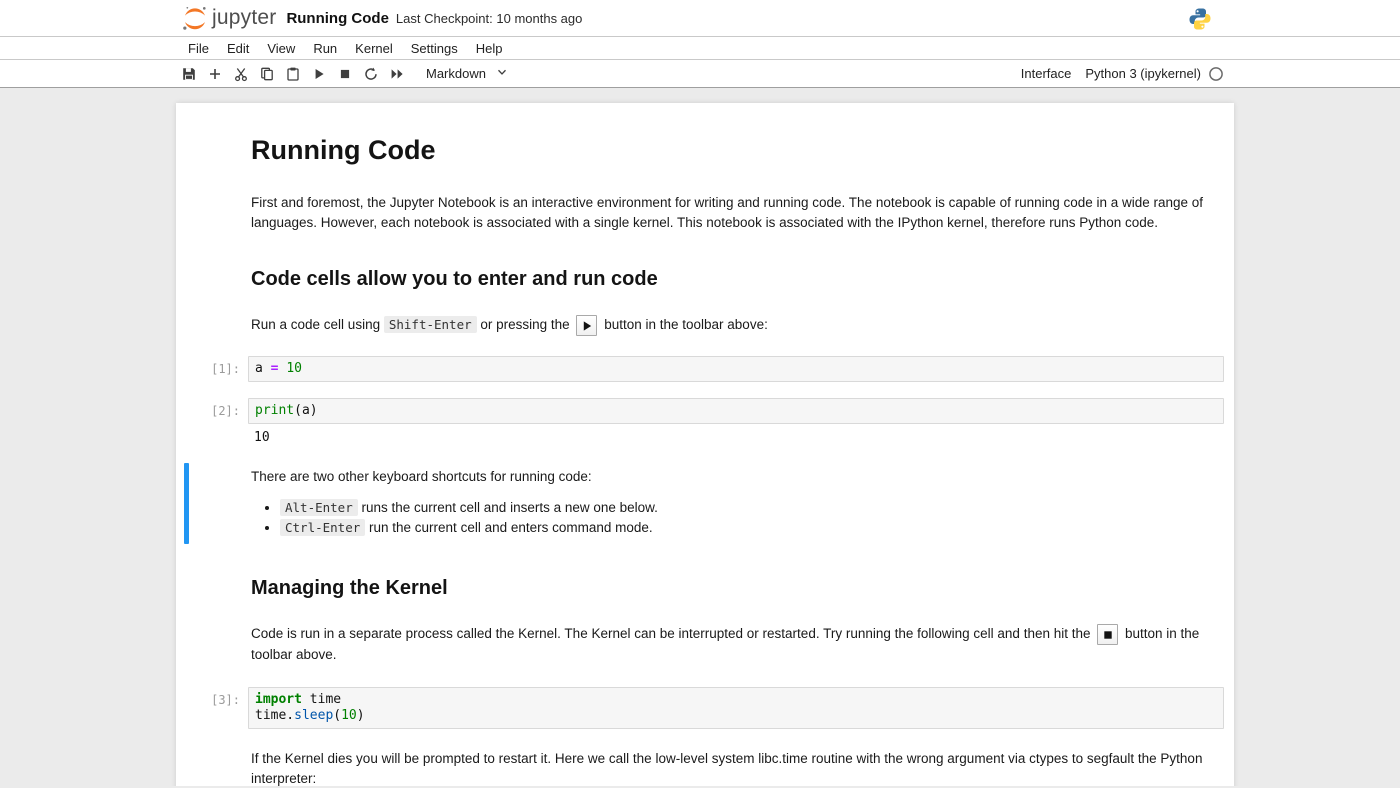  I want to click on kernel-name: Python 3 (ipykernel), so click(1143, 73).